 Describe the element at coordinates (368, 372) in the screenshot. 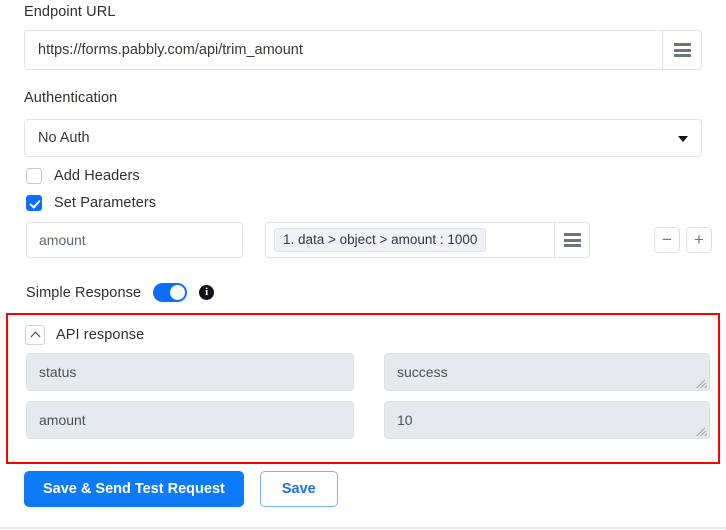

I see `api-response-row: status success` at that location.